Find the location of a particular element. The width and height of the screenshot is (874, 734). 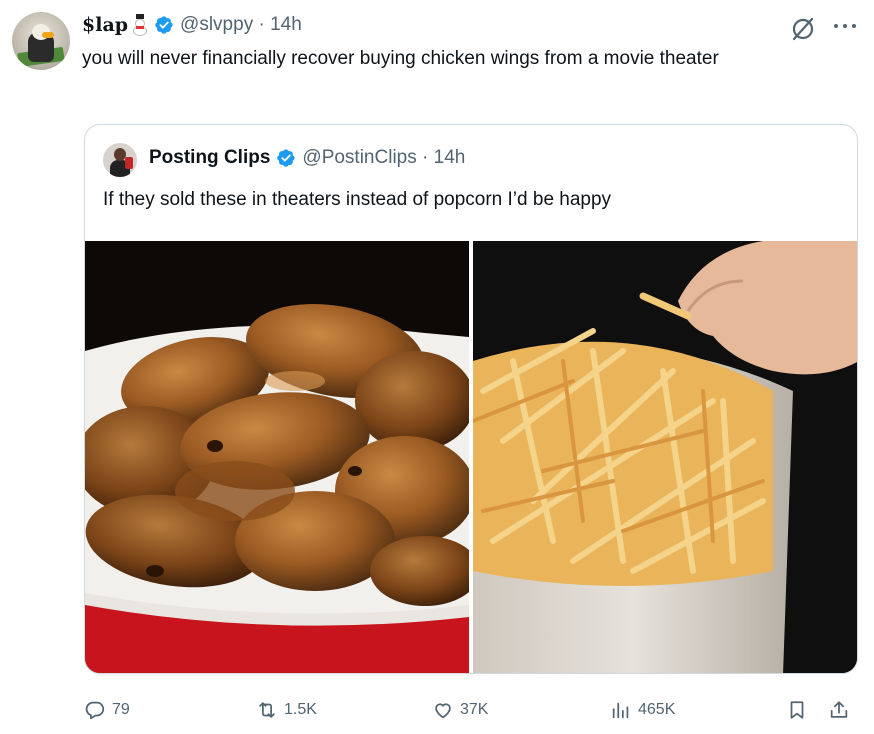

author-display-name: $lap is located at coordinates (105, 25).